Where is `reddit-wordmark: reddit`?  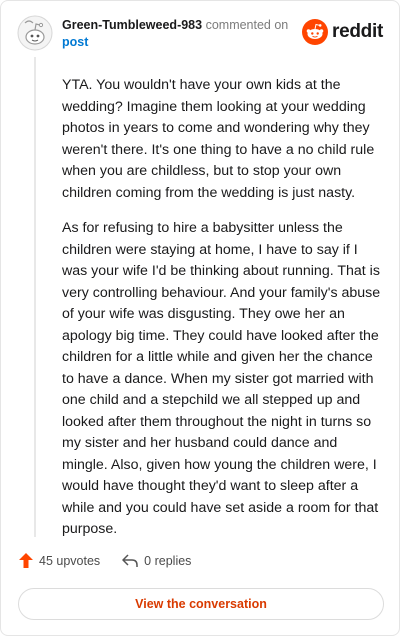 reddit-wordmark: reddit is located at coordinates (357, 31).